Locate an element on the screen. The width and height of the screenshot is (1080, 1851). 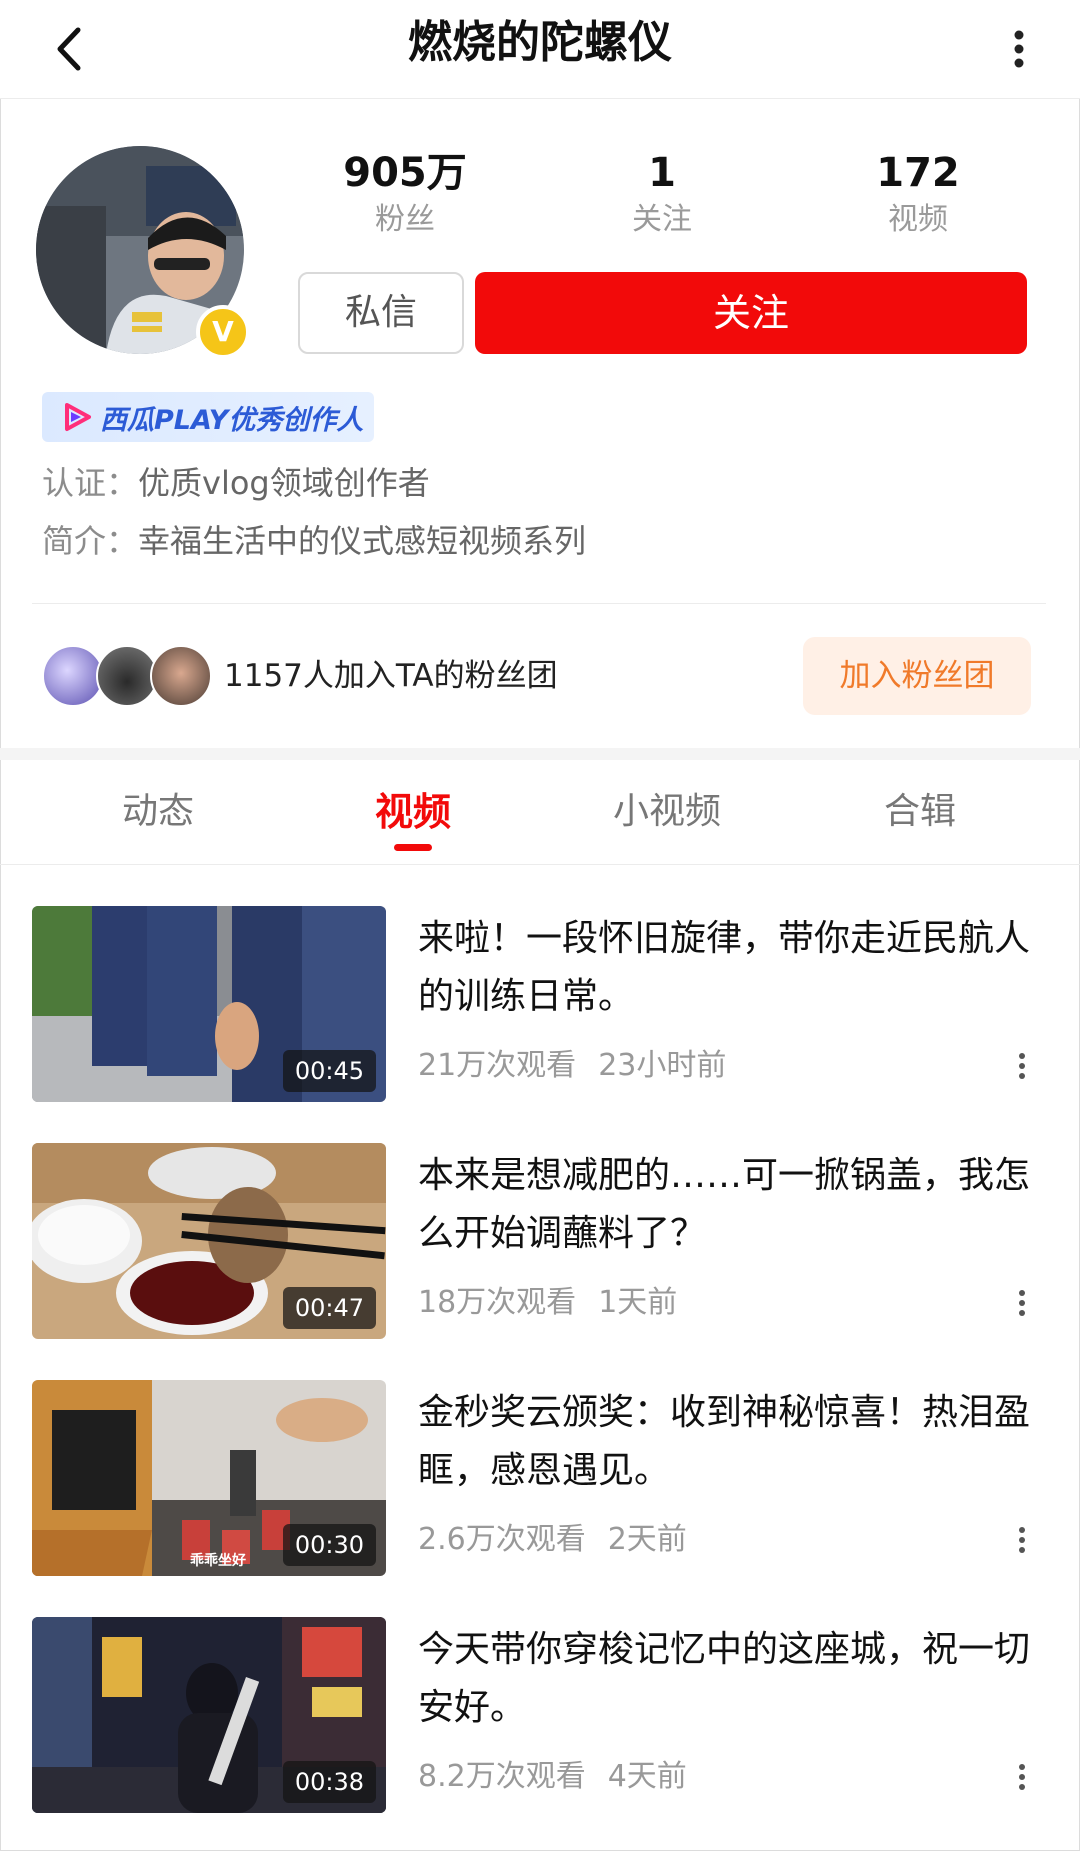
certification-line: 认证：优质vlog领域创作者 is located at coordinates (236, 481).